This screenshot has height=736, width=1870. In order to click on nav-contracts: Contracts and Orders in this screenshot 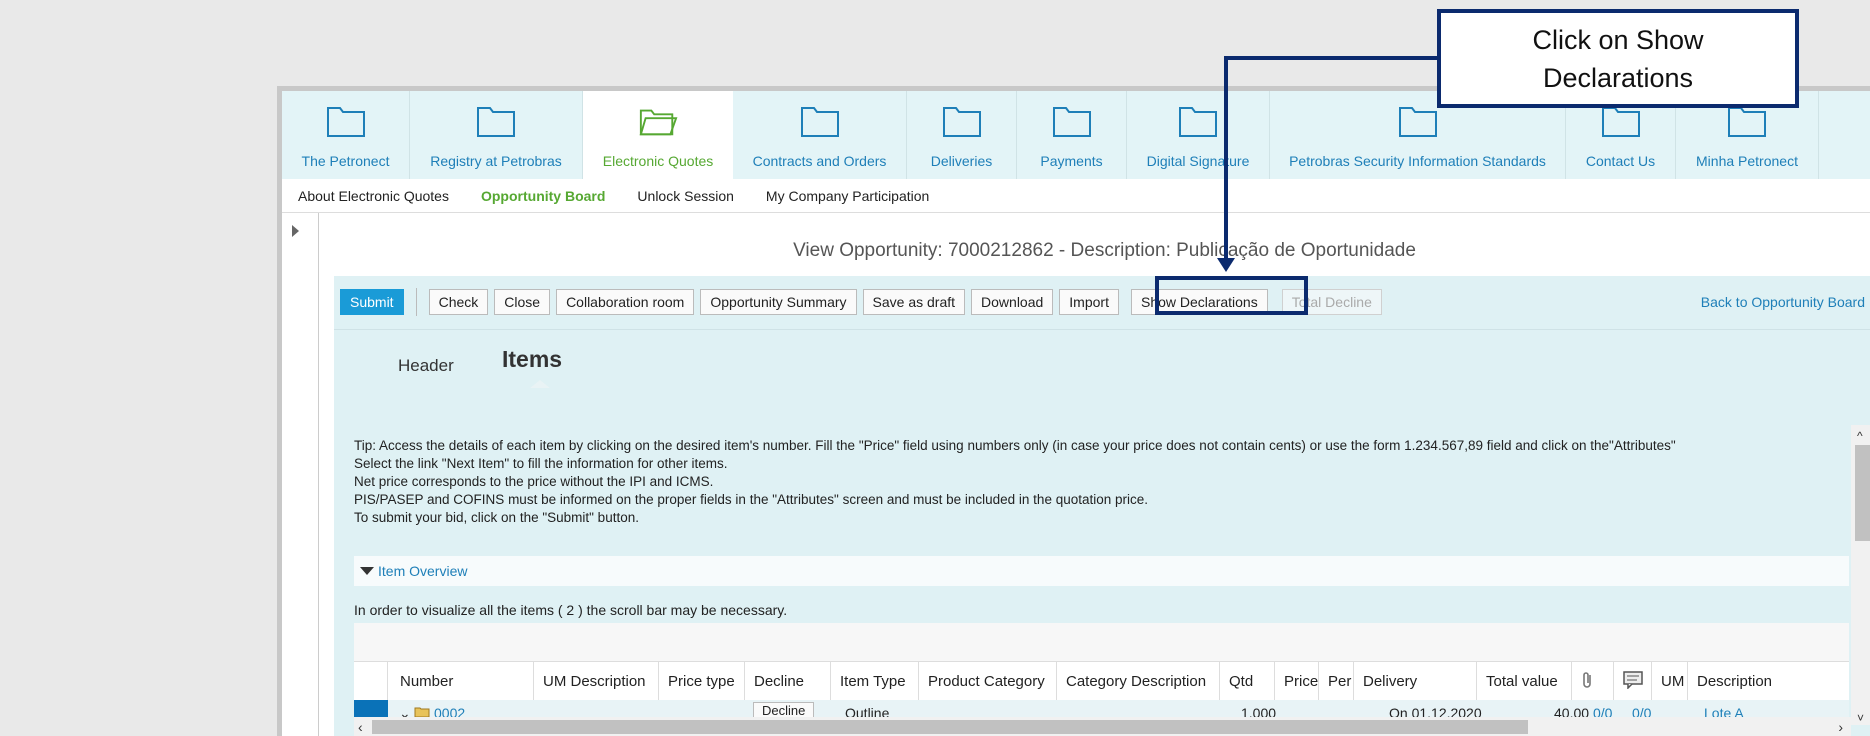, I will do `click(820, 135)`.